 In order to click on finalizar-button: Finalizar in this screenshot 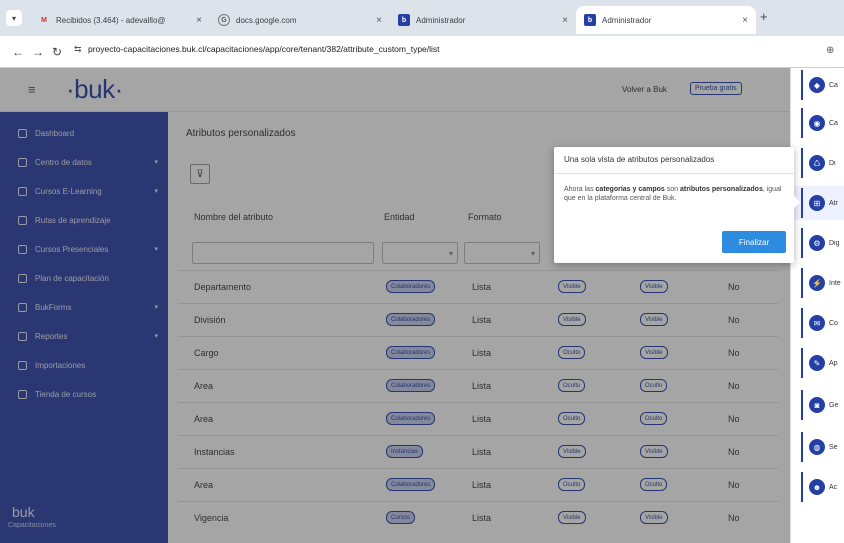, I will do `click(754, 242)`.